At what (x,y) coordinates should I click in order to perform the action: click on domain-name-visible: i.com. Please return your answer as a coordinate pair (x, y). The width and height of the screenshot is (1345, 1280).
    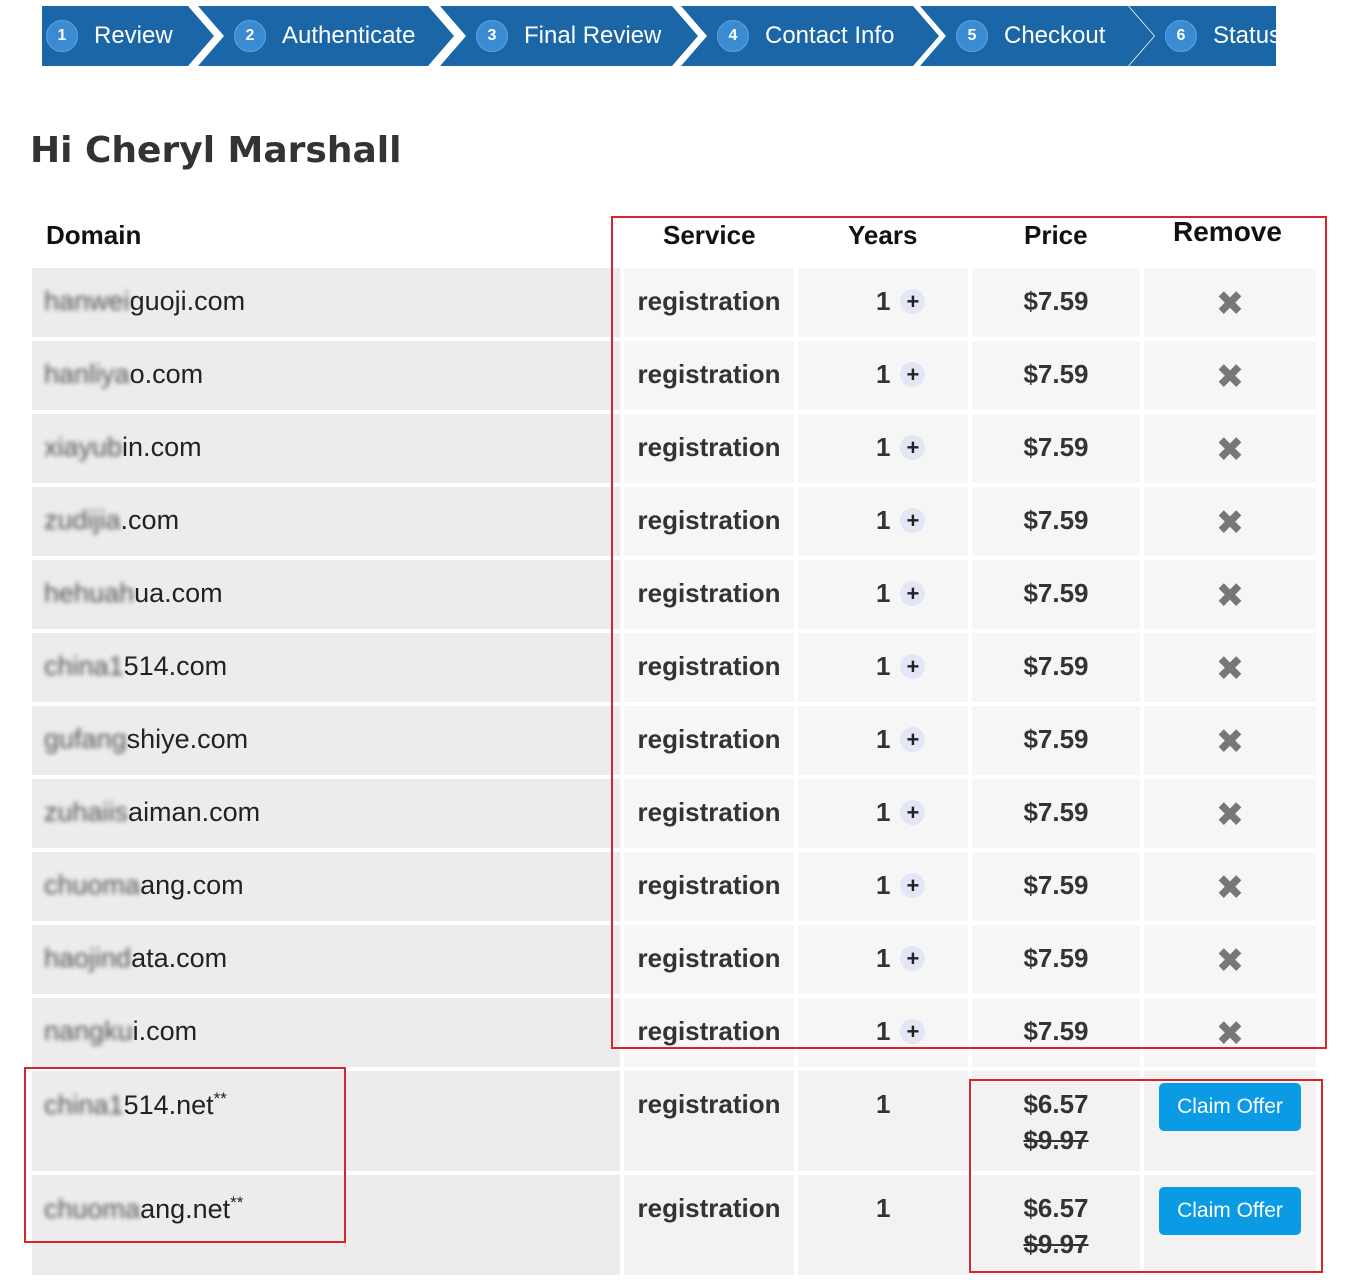
    Looking at the image, I should click on (165, 1031).